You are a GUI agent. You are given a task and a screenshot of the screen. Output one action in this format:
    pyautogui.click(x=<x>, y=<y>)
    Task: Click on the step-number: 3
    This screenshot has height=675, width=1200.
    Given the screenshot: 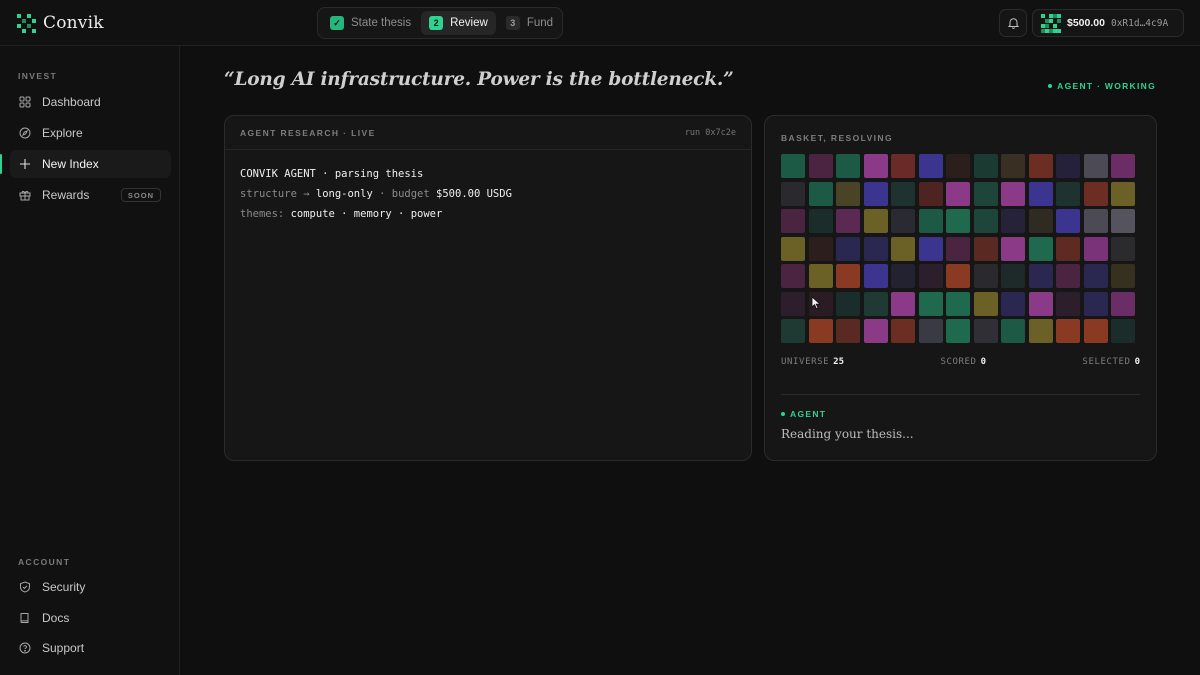 What is the action you would take?
    pyautogui.click(x=512, y=23)
    